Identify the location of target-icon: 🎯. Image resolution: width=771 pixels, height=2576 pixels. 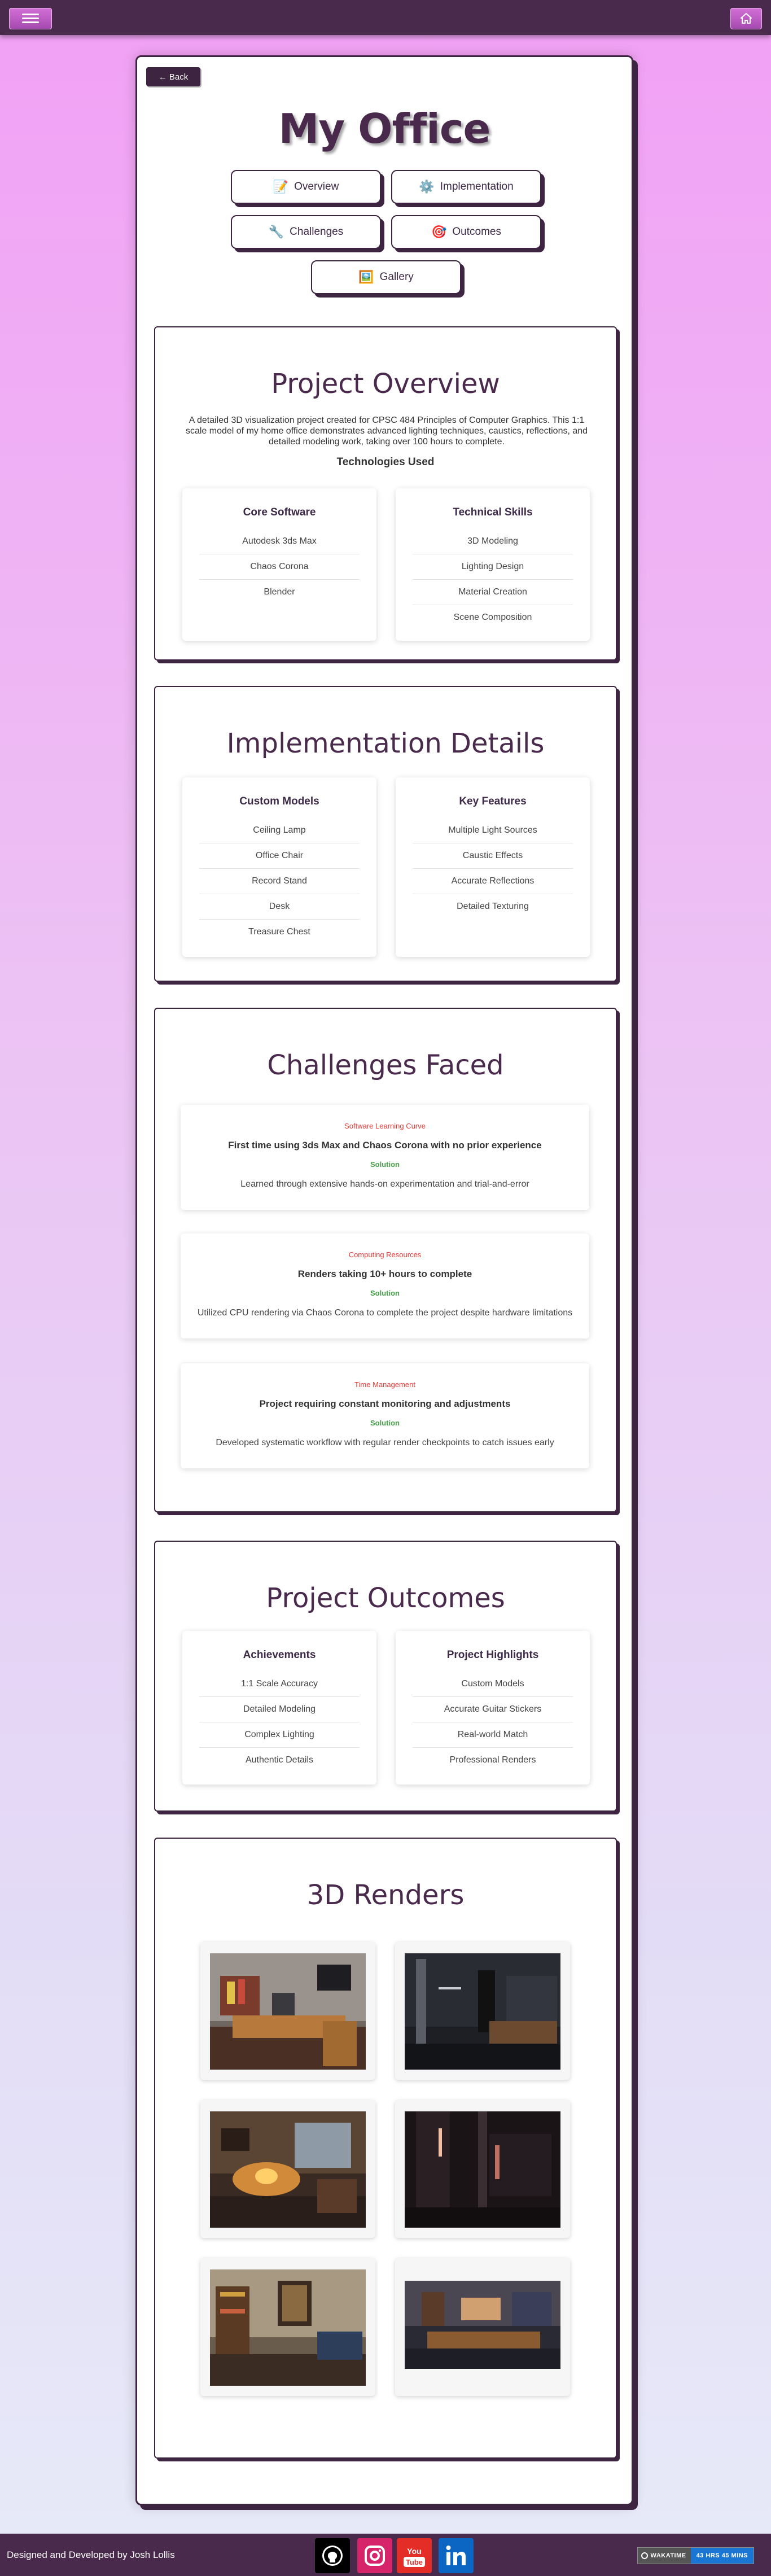
(439, 232).